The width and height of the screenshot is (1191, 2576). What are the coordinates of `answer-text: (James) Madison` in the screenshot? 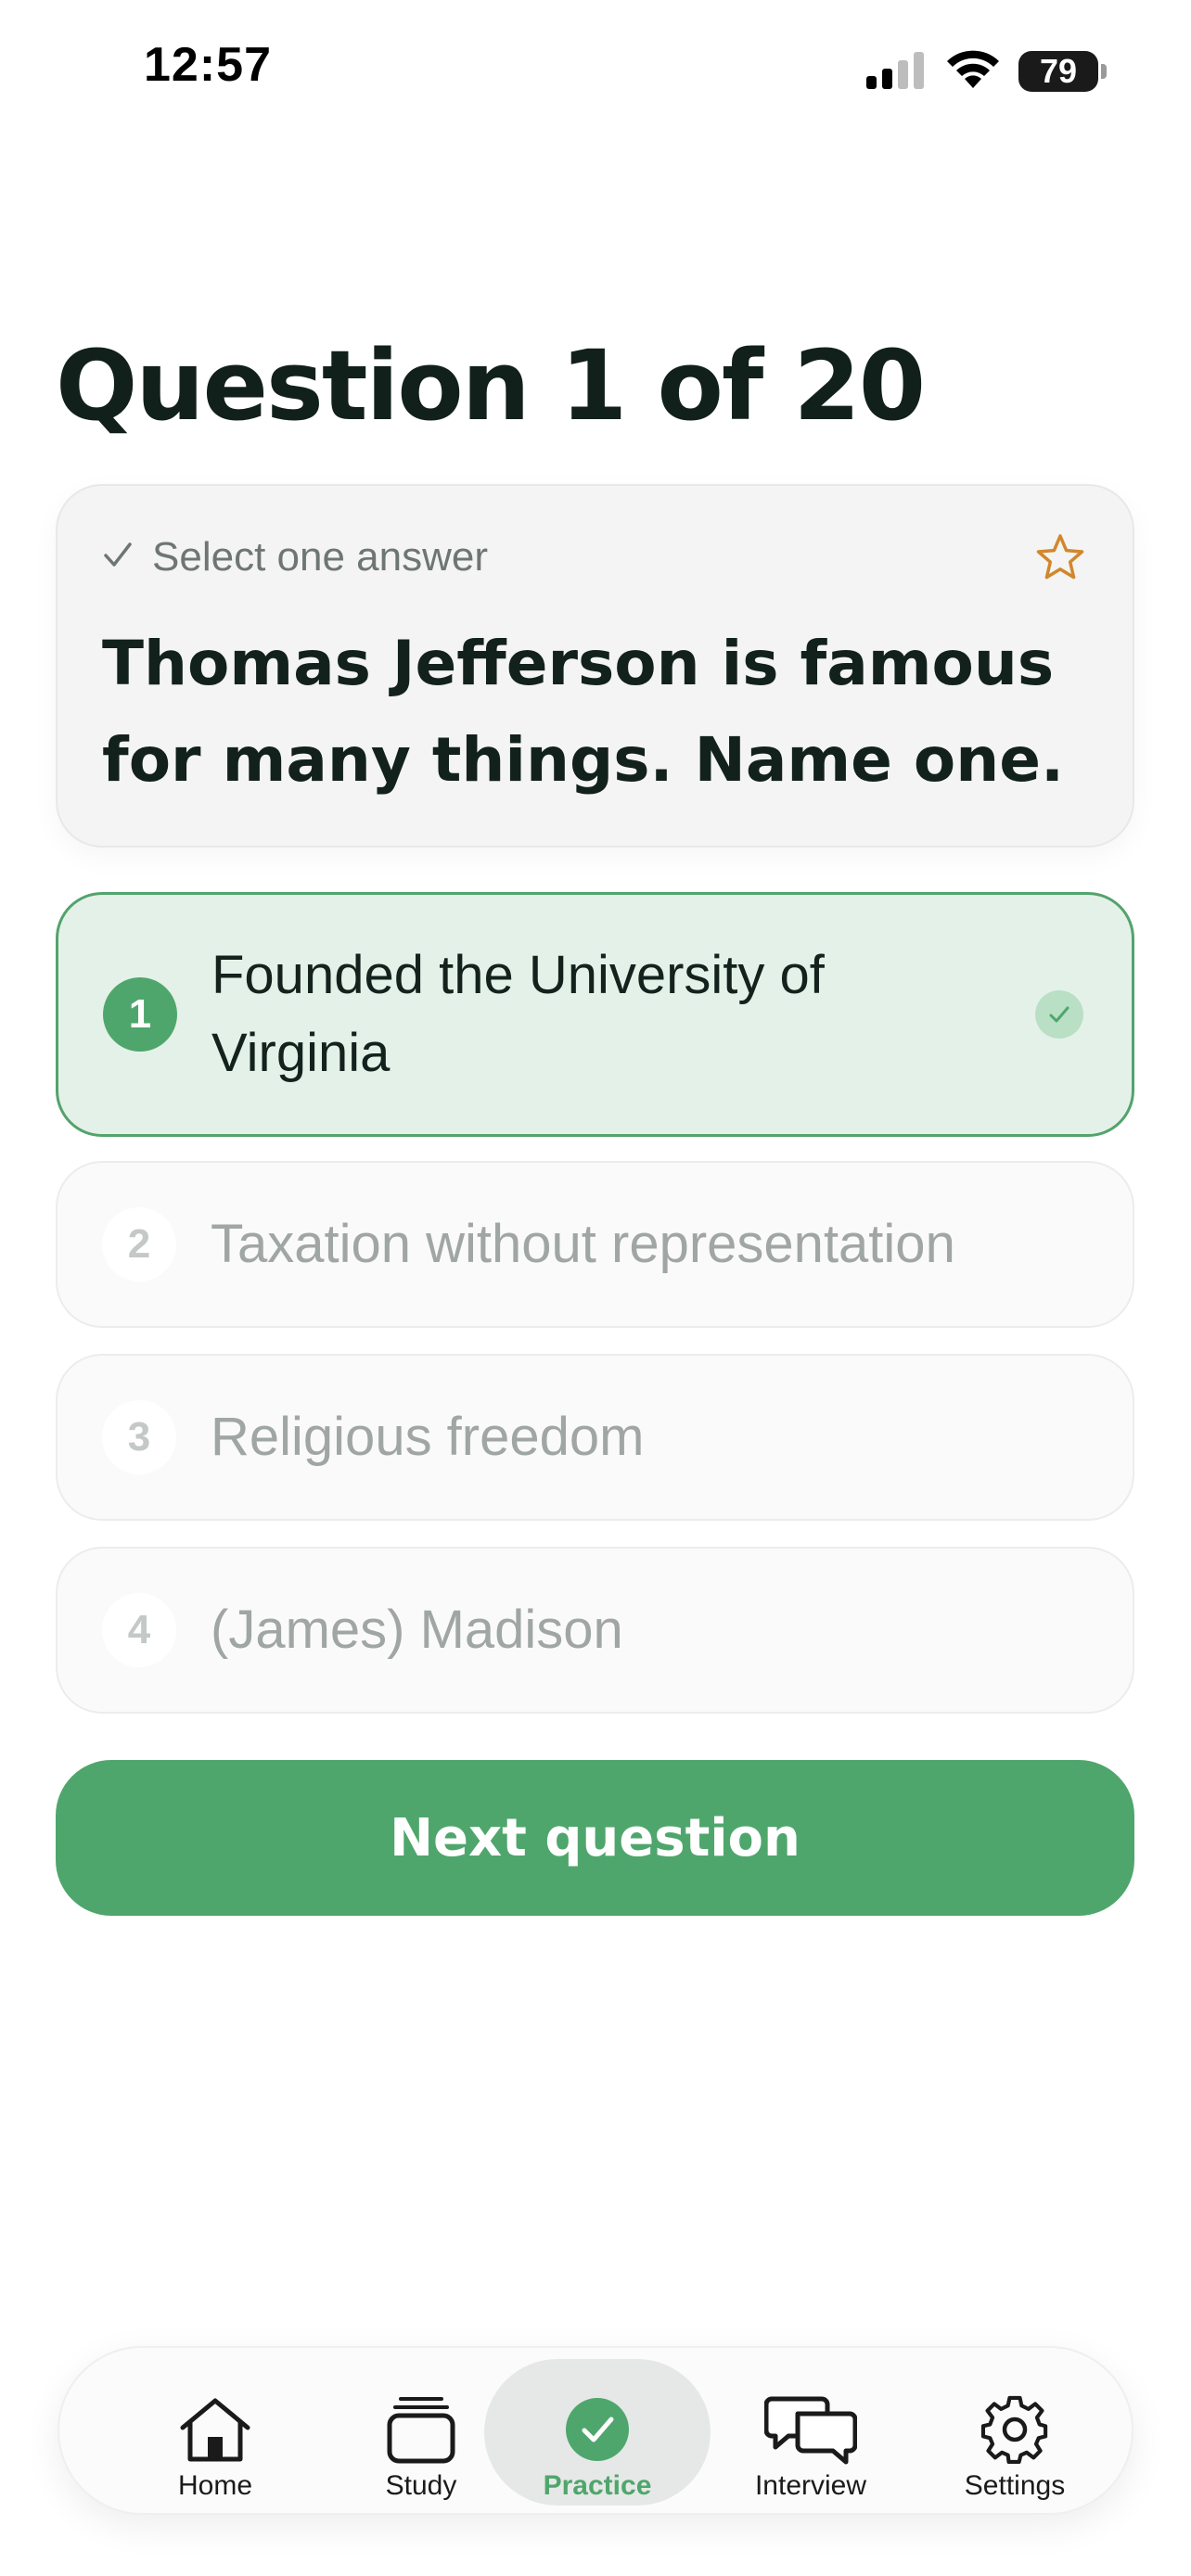 It's located at (417, 1630).